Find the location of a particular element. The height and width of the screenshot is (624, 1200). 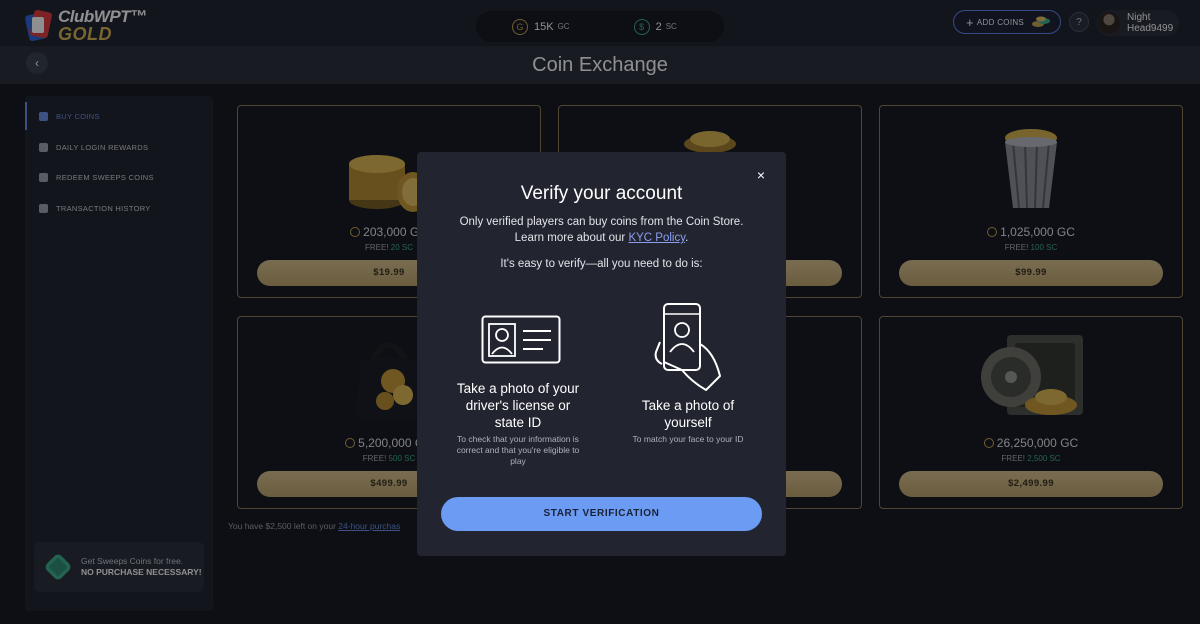

close-icon: × is located at coordinates (761, 175).